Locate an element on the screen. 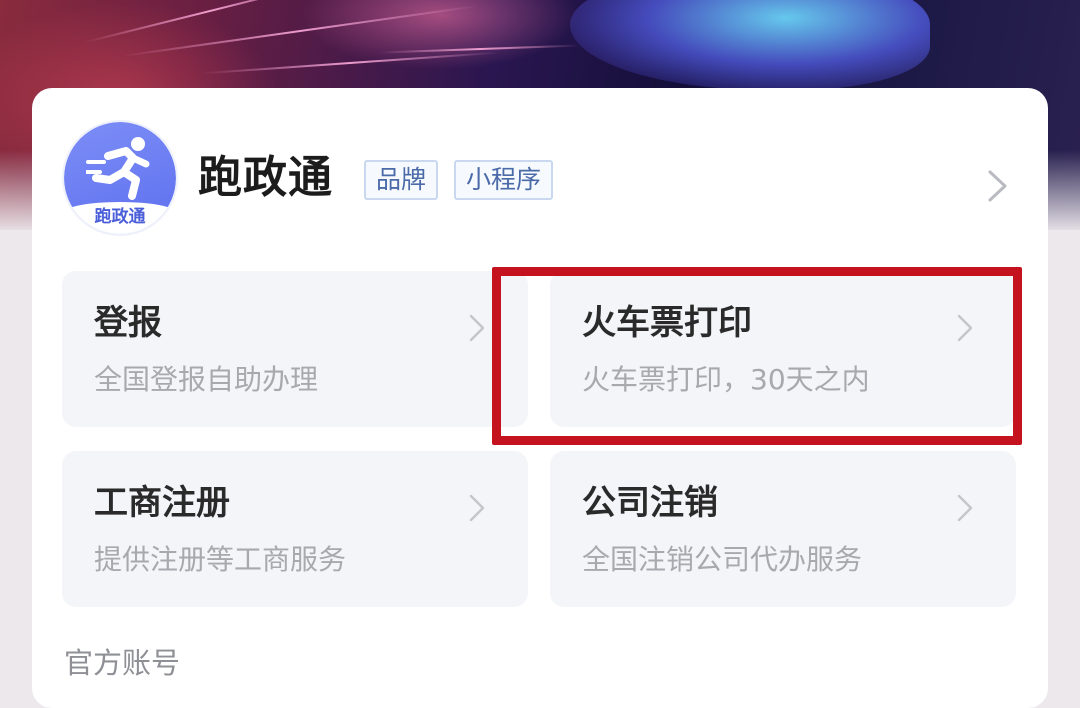 This screenshot has height=708, width=1080. service-description: 提供注册等工商服务 is located at coordinates (220, 559).